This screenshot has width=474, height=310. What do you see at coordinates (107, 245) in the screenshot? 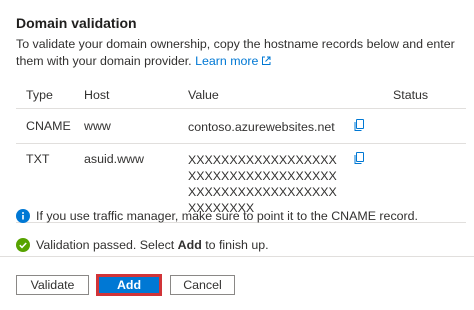
I see `success-prefix: Validation passed. Select` at bounding box center [107, 245].